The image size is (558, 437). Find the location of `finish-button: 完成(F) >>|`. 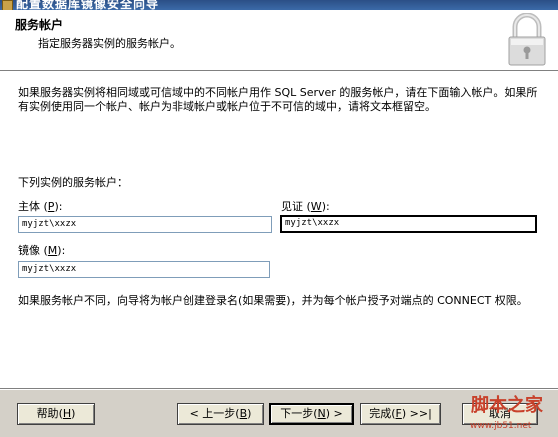

finish-button: 完成(F) >>| is located at coordinates (400, 414).